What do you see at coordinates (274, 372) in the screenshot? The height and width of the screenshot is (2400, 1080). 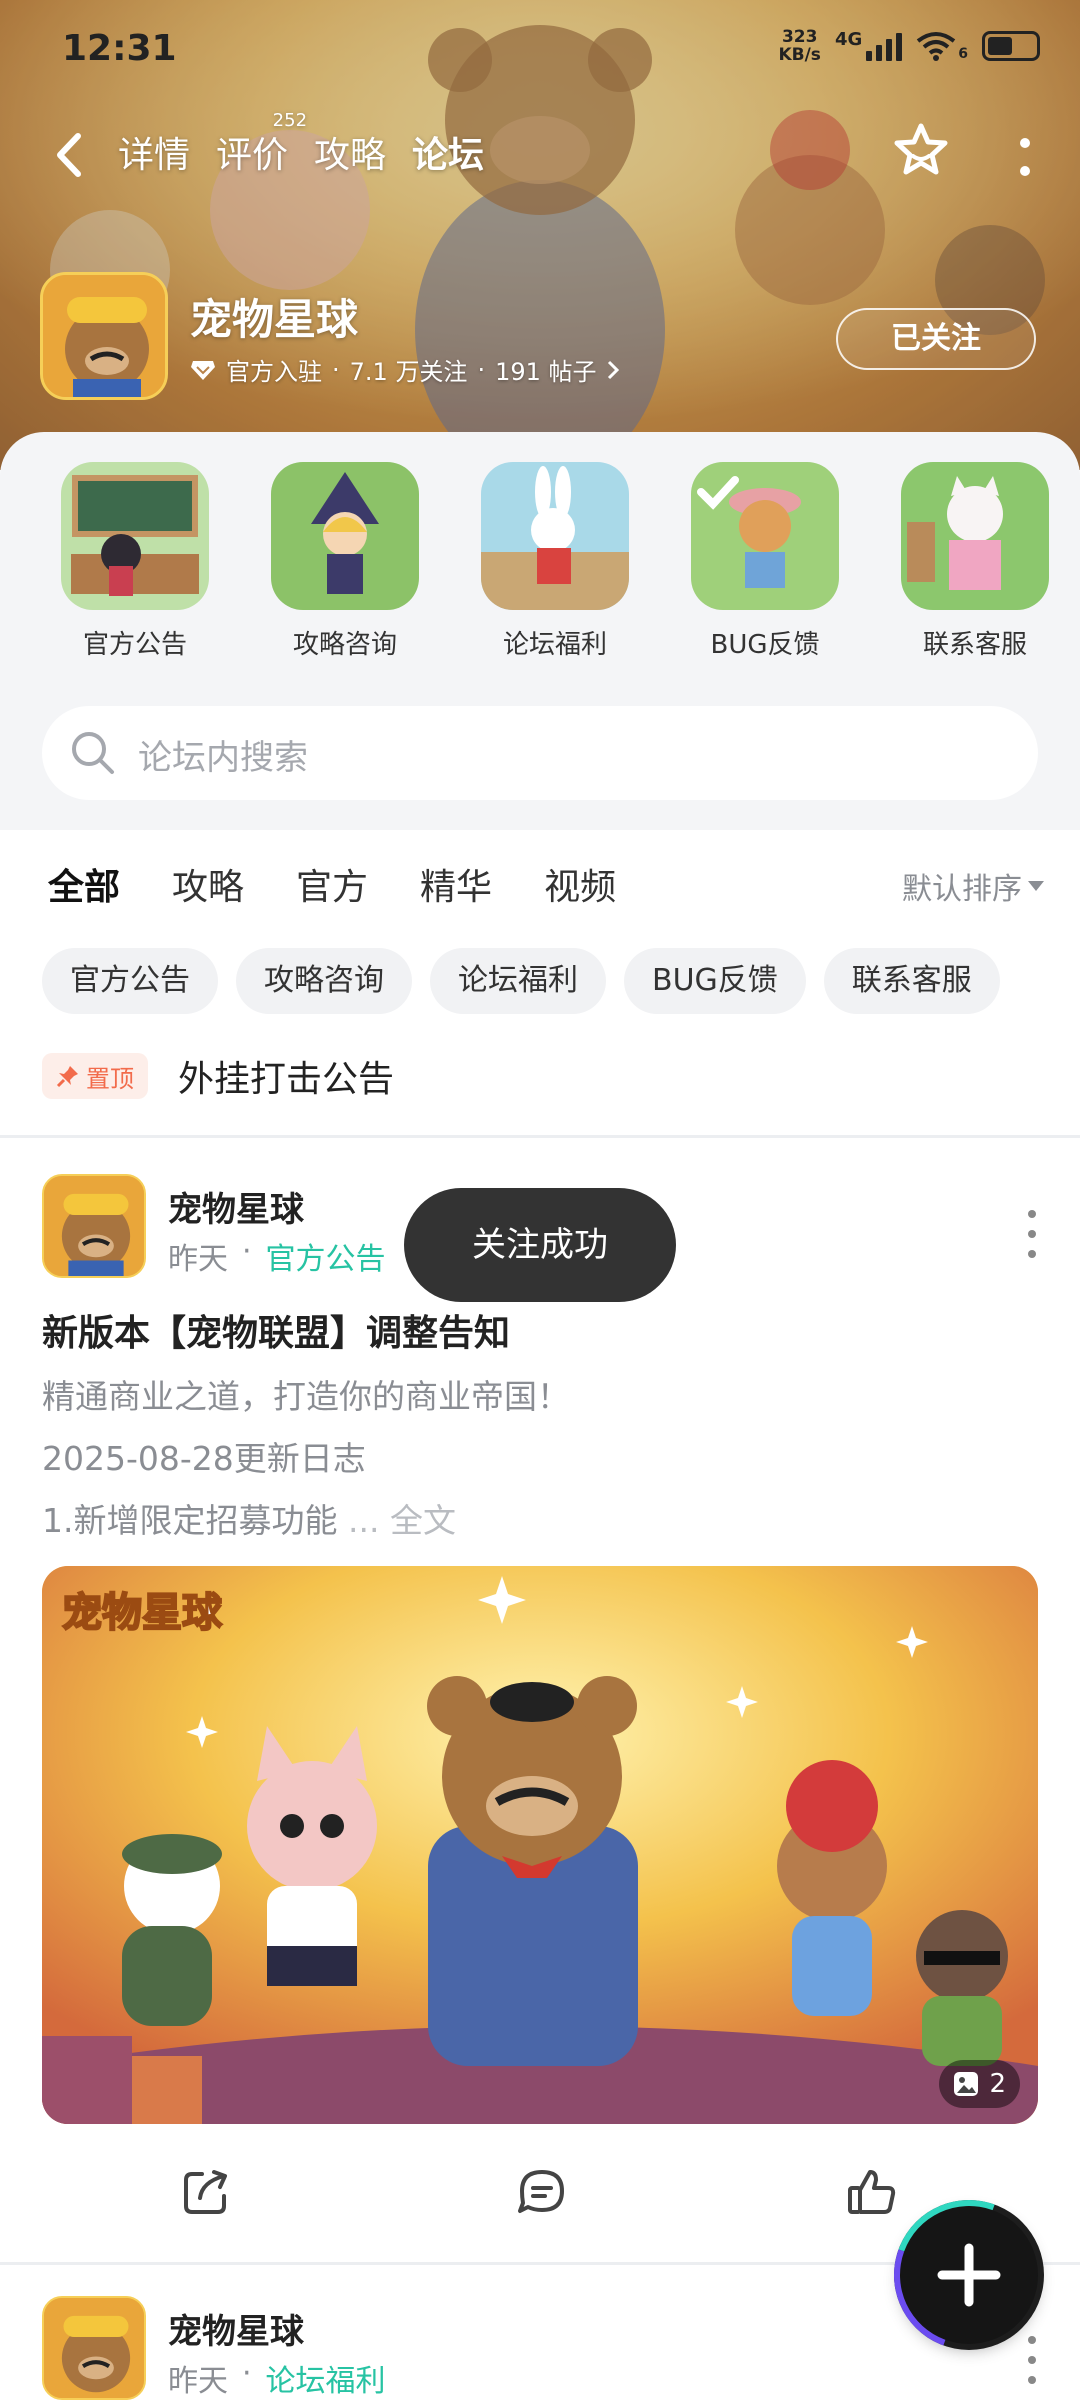 I see `official-badge: 官方入驻` at bounding box center [274, 372].